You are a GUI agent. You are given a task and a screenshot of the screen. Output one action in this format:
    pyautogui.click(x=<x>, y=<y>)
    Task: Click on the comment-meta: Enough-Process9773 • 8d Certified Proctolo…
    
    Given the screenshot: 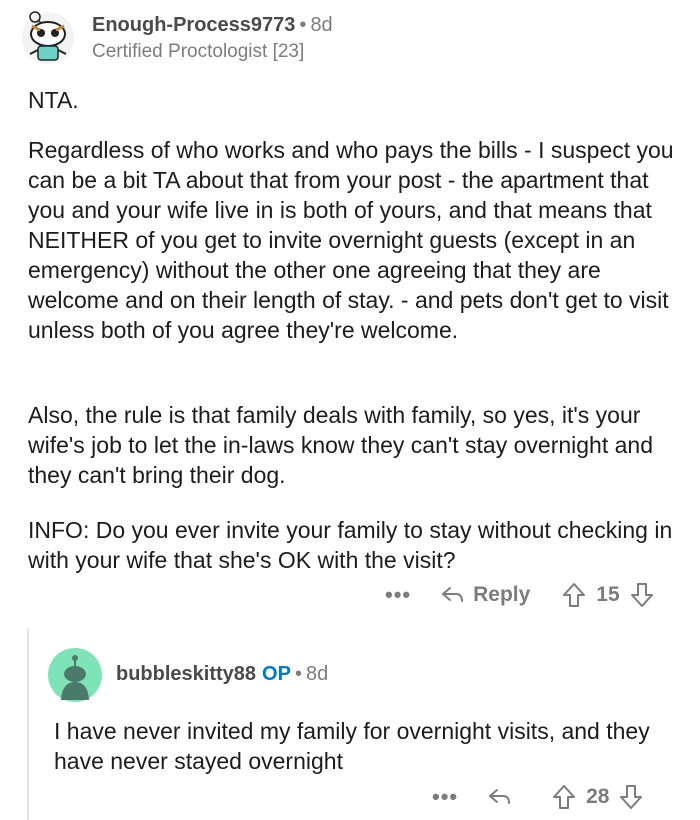 What is the action you would take?
    pyautogui.click(x=212, y=38)
    